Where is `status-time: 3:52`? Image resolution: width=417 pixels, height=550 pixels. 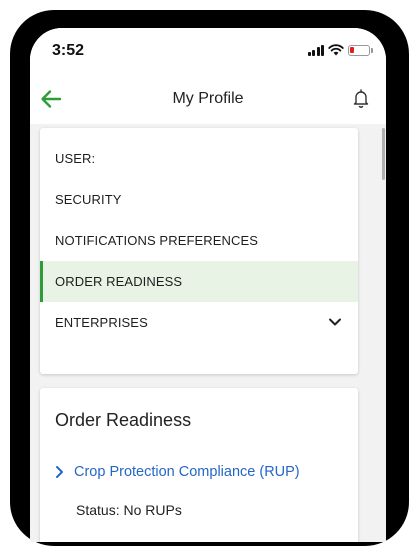 status-time: 3:52 is located at coordinates (68, 50).